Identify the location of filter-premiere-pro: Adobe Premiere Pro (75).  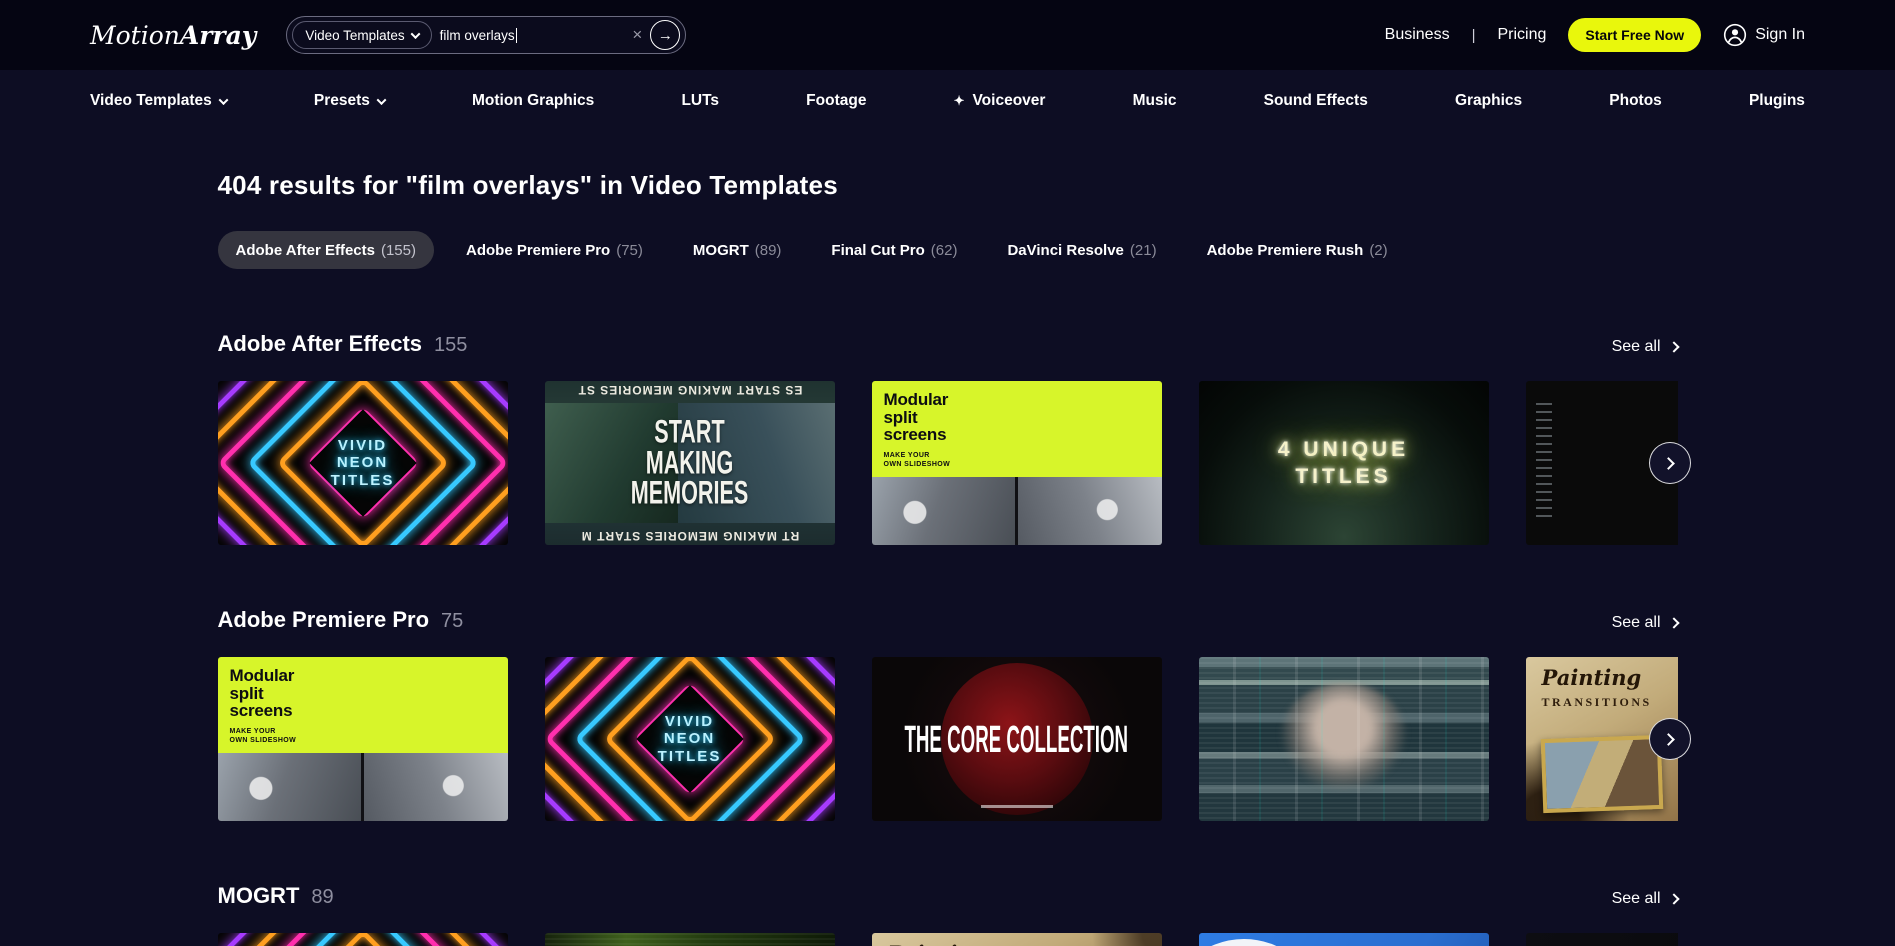
(554, 250).